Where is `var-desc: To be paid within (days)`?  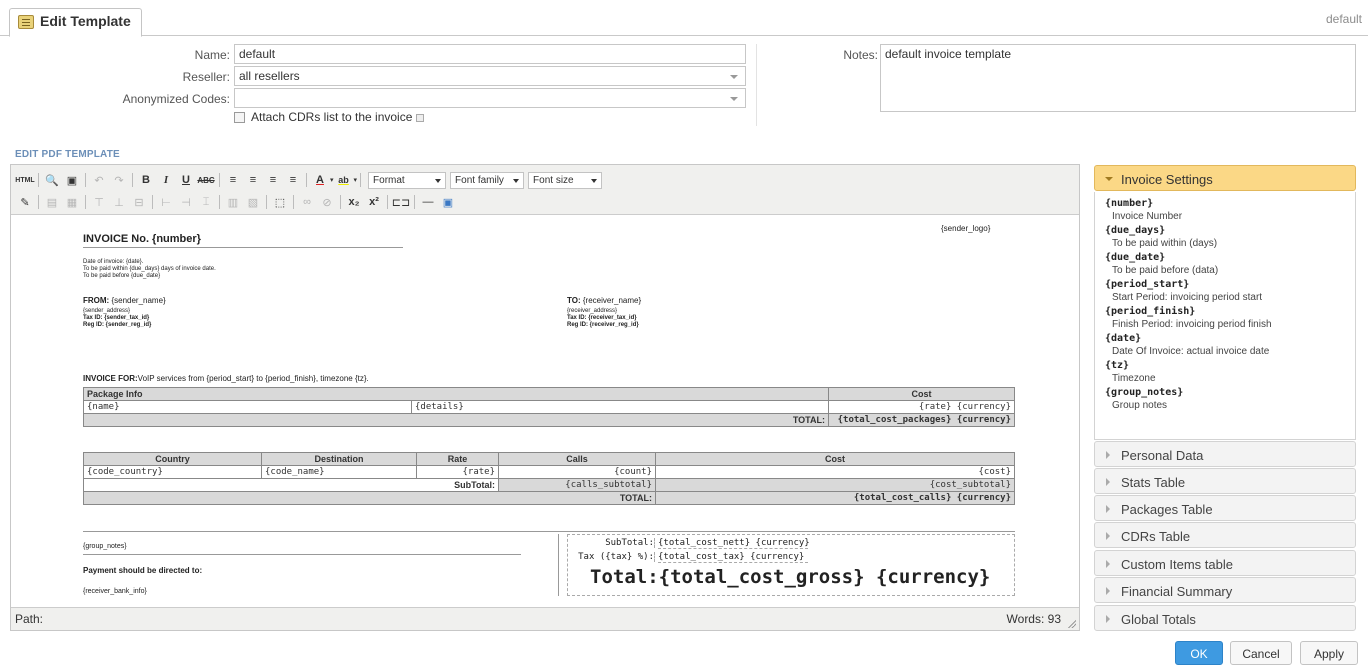 var-desc: To be paid within (days) is located at coordinates (1165, 243).